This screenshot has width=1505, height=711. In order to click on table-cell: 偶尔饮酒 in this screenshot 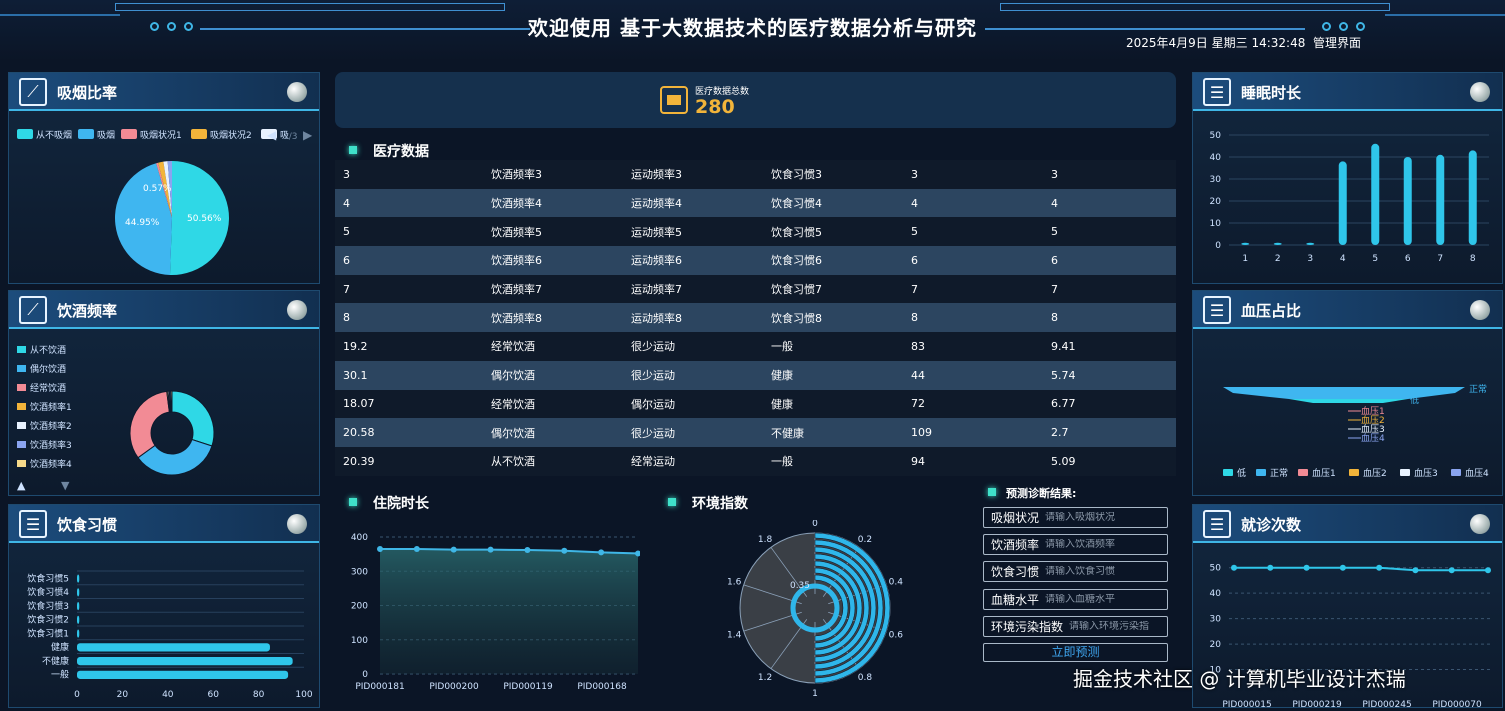, I will do `click(513, 433)`.